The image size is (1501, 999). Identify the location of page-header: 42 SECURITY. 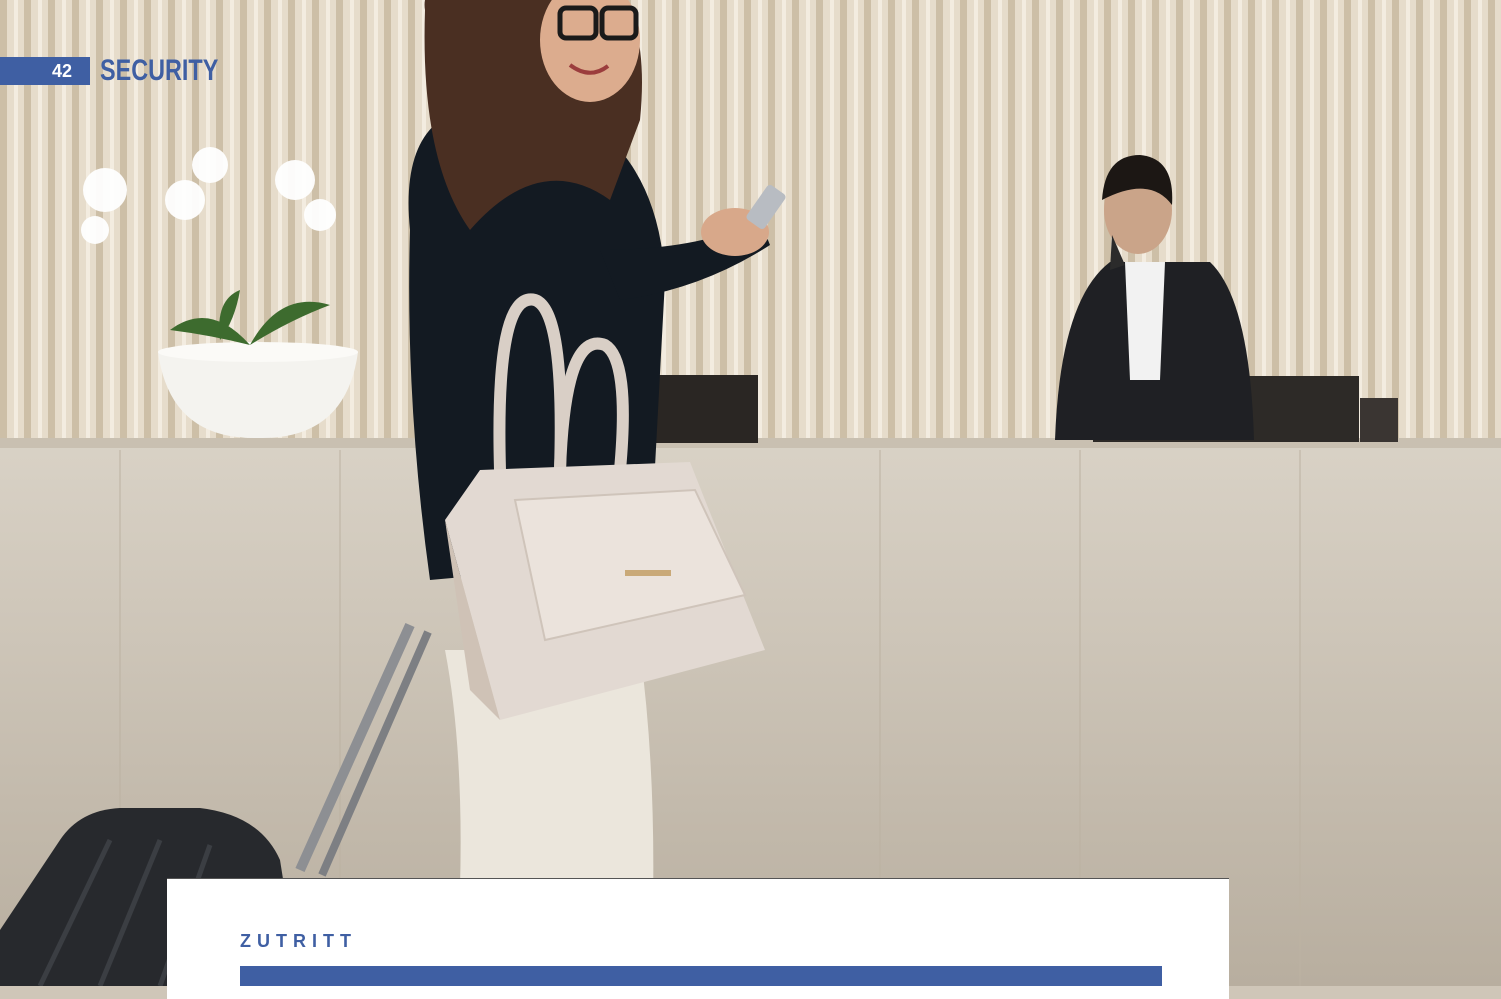
(126, 70).